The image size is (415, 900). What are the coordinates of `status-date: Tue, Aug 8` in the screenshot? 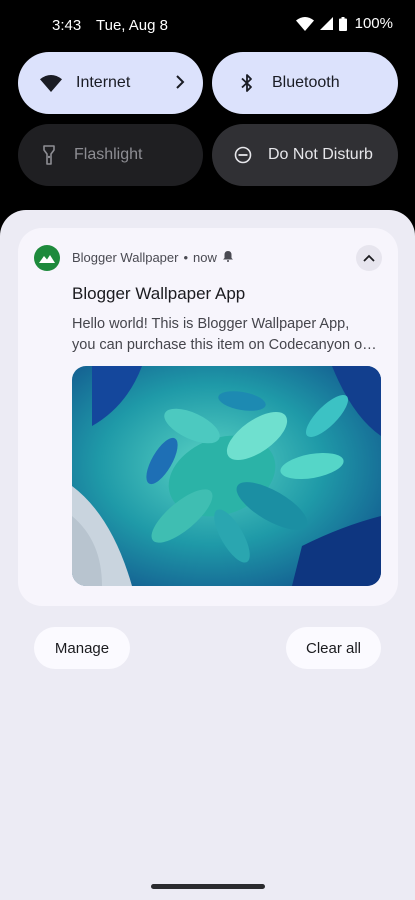 It's located at (132, 25).